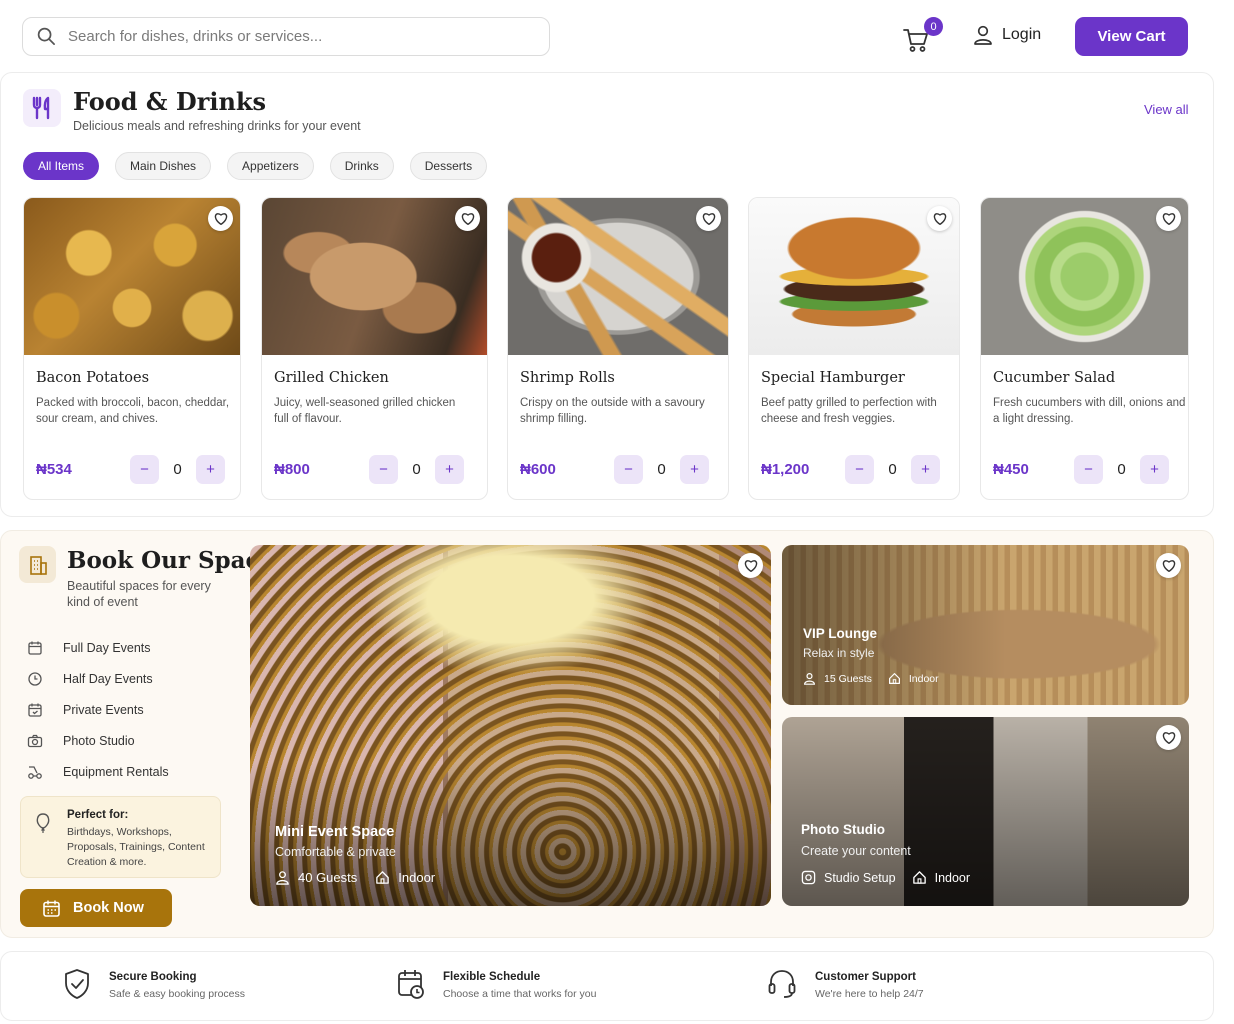 This screenshot has width=1234, height=1024. Describe the element at coordinates (843, 829) in the screenshot. I see `venue-name: Photo Studio` at that location.